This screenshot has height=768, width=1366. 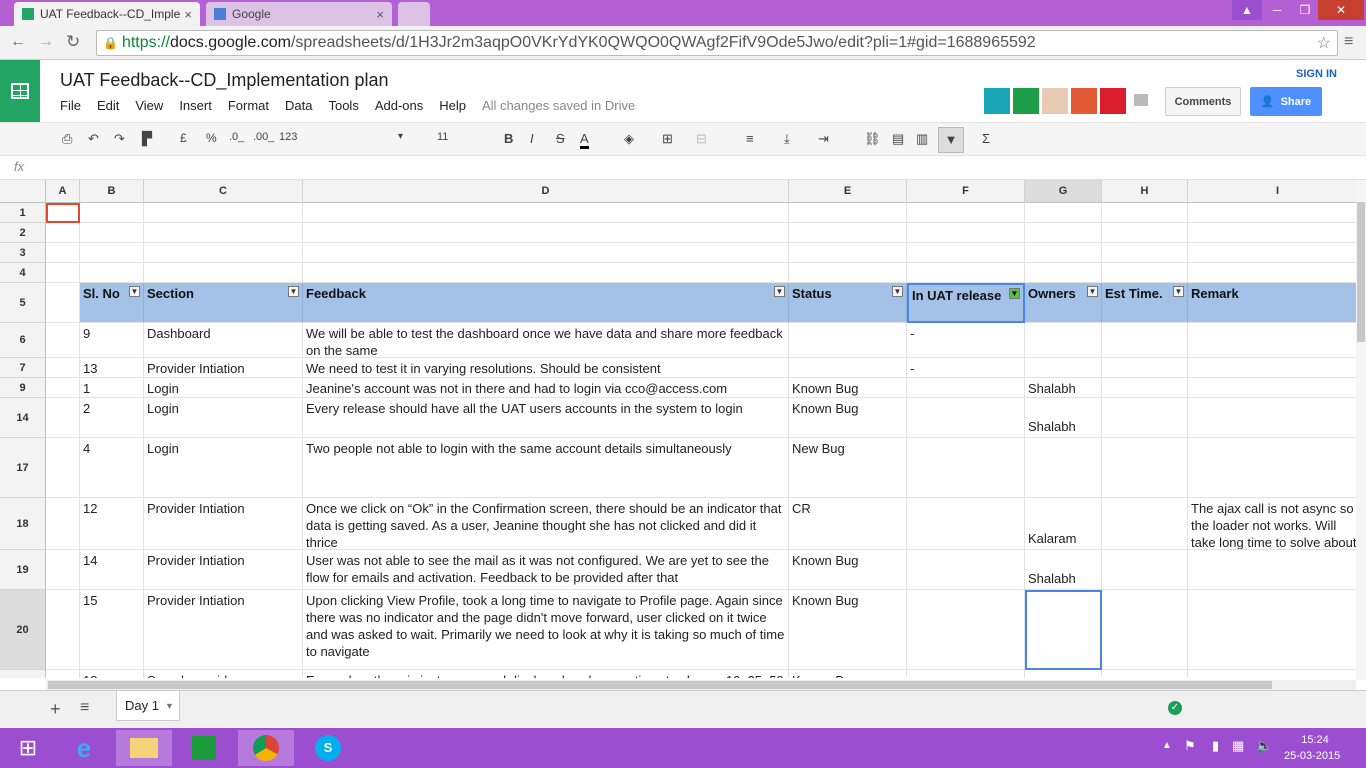 What do you see at coordinates (452, 105) in the screenshot?
I see `menu-help: Help` at bounding box center [452, 105].